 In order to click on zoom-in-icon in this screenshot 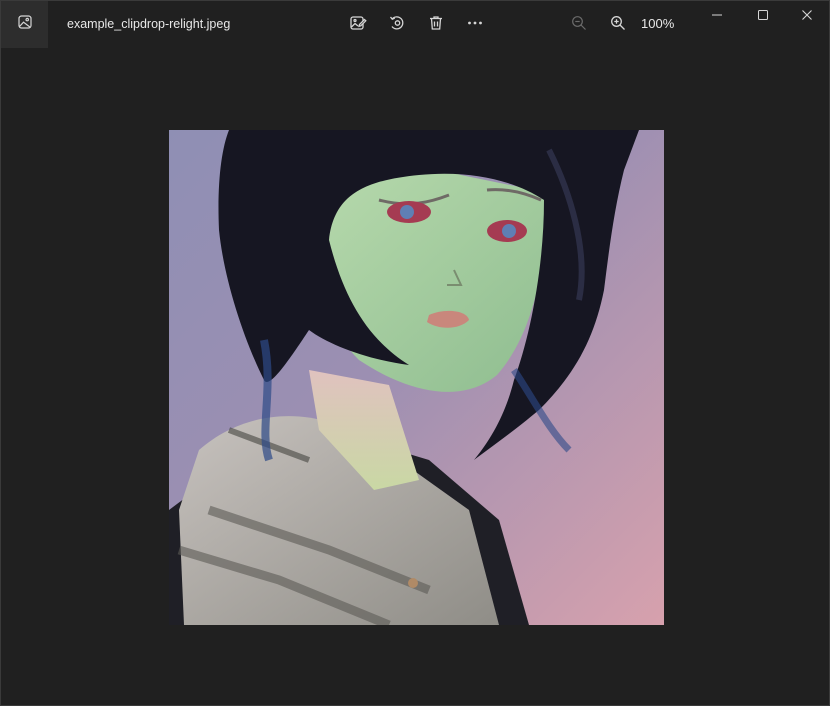, I will do `click(618, 25)`.